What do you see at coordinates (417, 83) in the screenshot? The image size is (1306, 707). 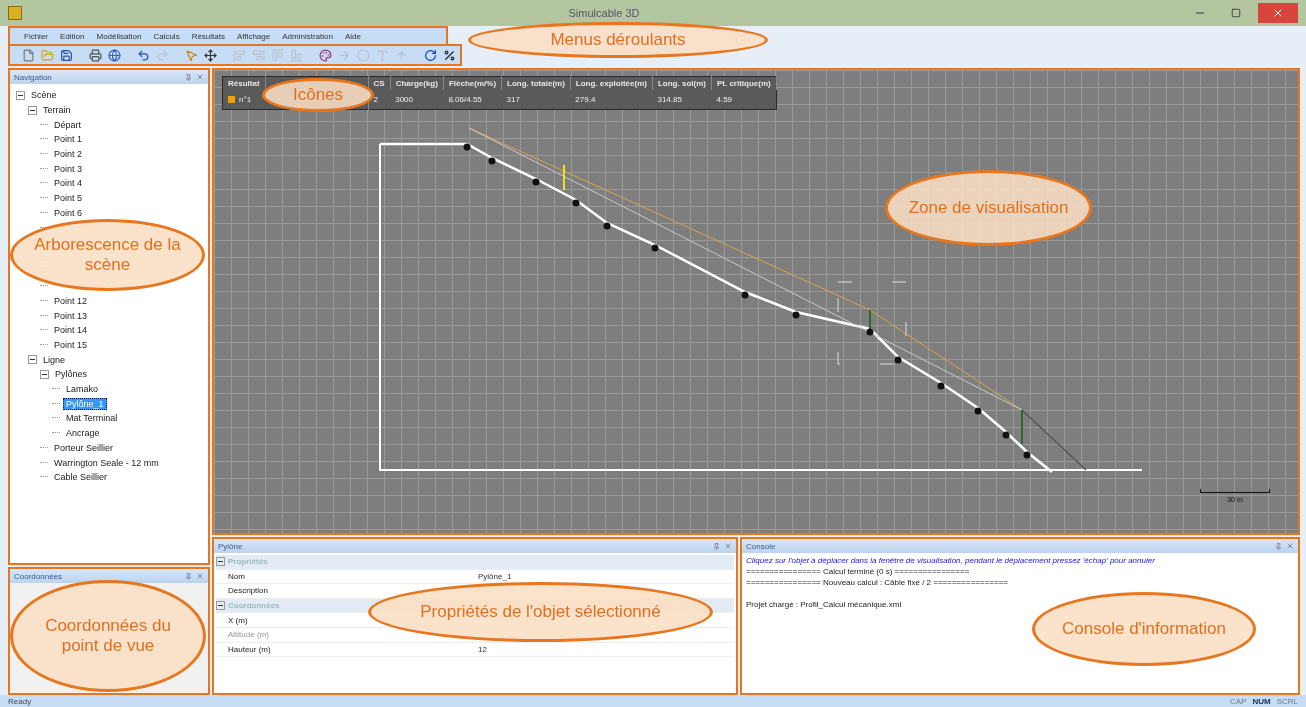 I see `column-header: Charge(kg)` at bounding box center [417, 83].